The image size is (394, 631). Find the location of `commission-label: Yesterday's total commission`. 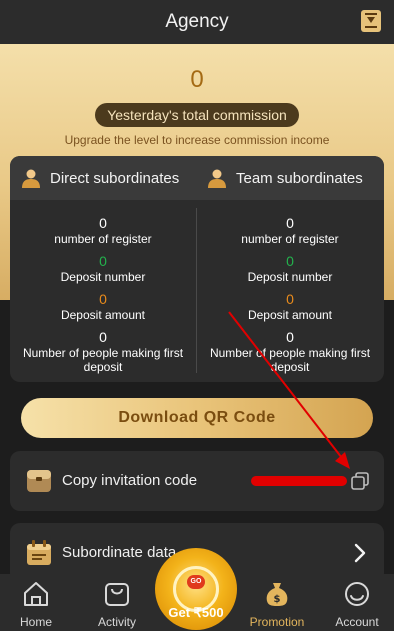

commission-label: Yesterday's total commission is located at coordinates (197, 115).